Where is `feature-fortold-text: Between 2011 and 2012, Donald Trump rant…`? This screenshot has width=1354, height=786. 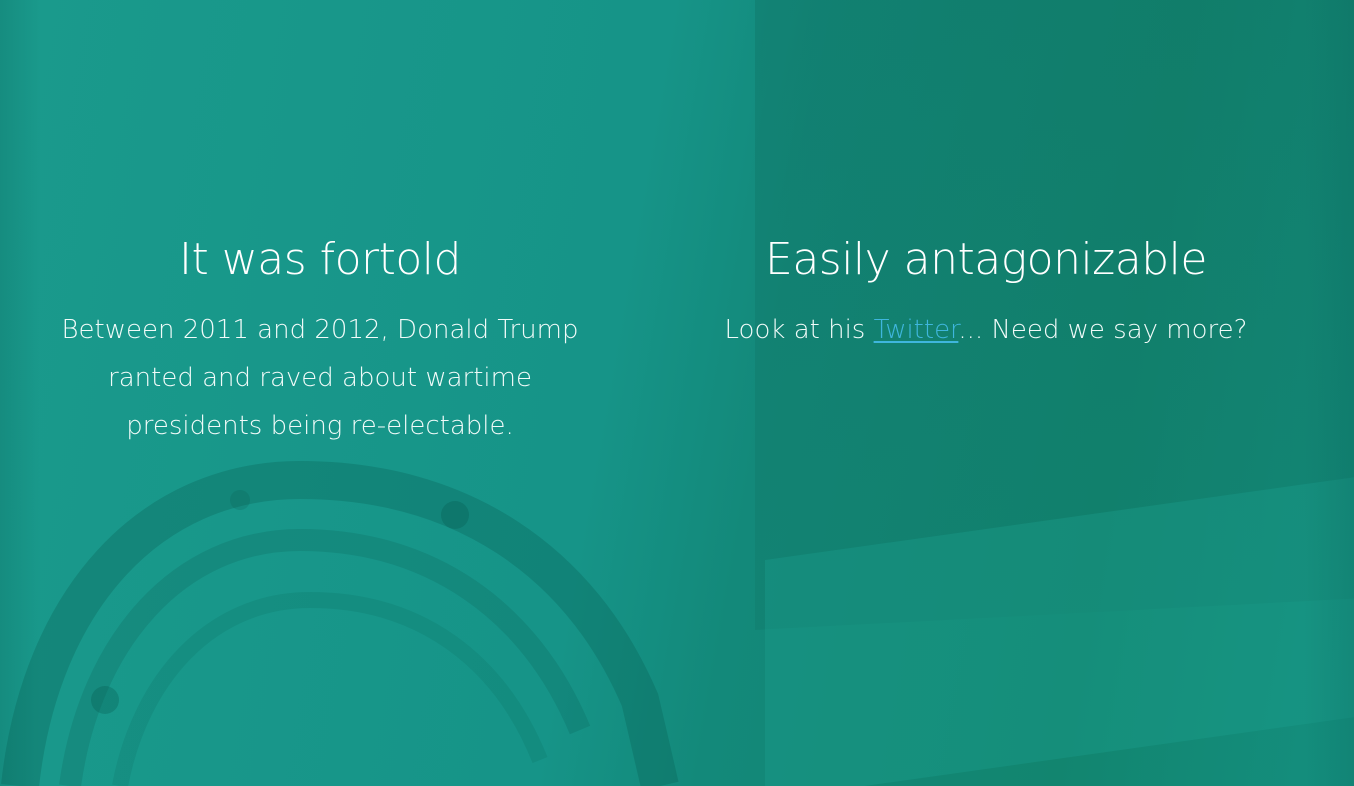 feature-fortold-text: Between 2011 and 2012, Donald Trump rant… is located at coordinates (320, 378).